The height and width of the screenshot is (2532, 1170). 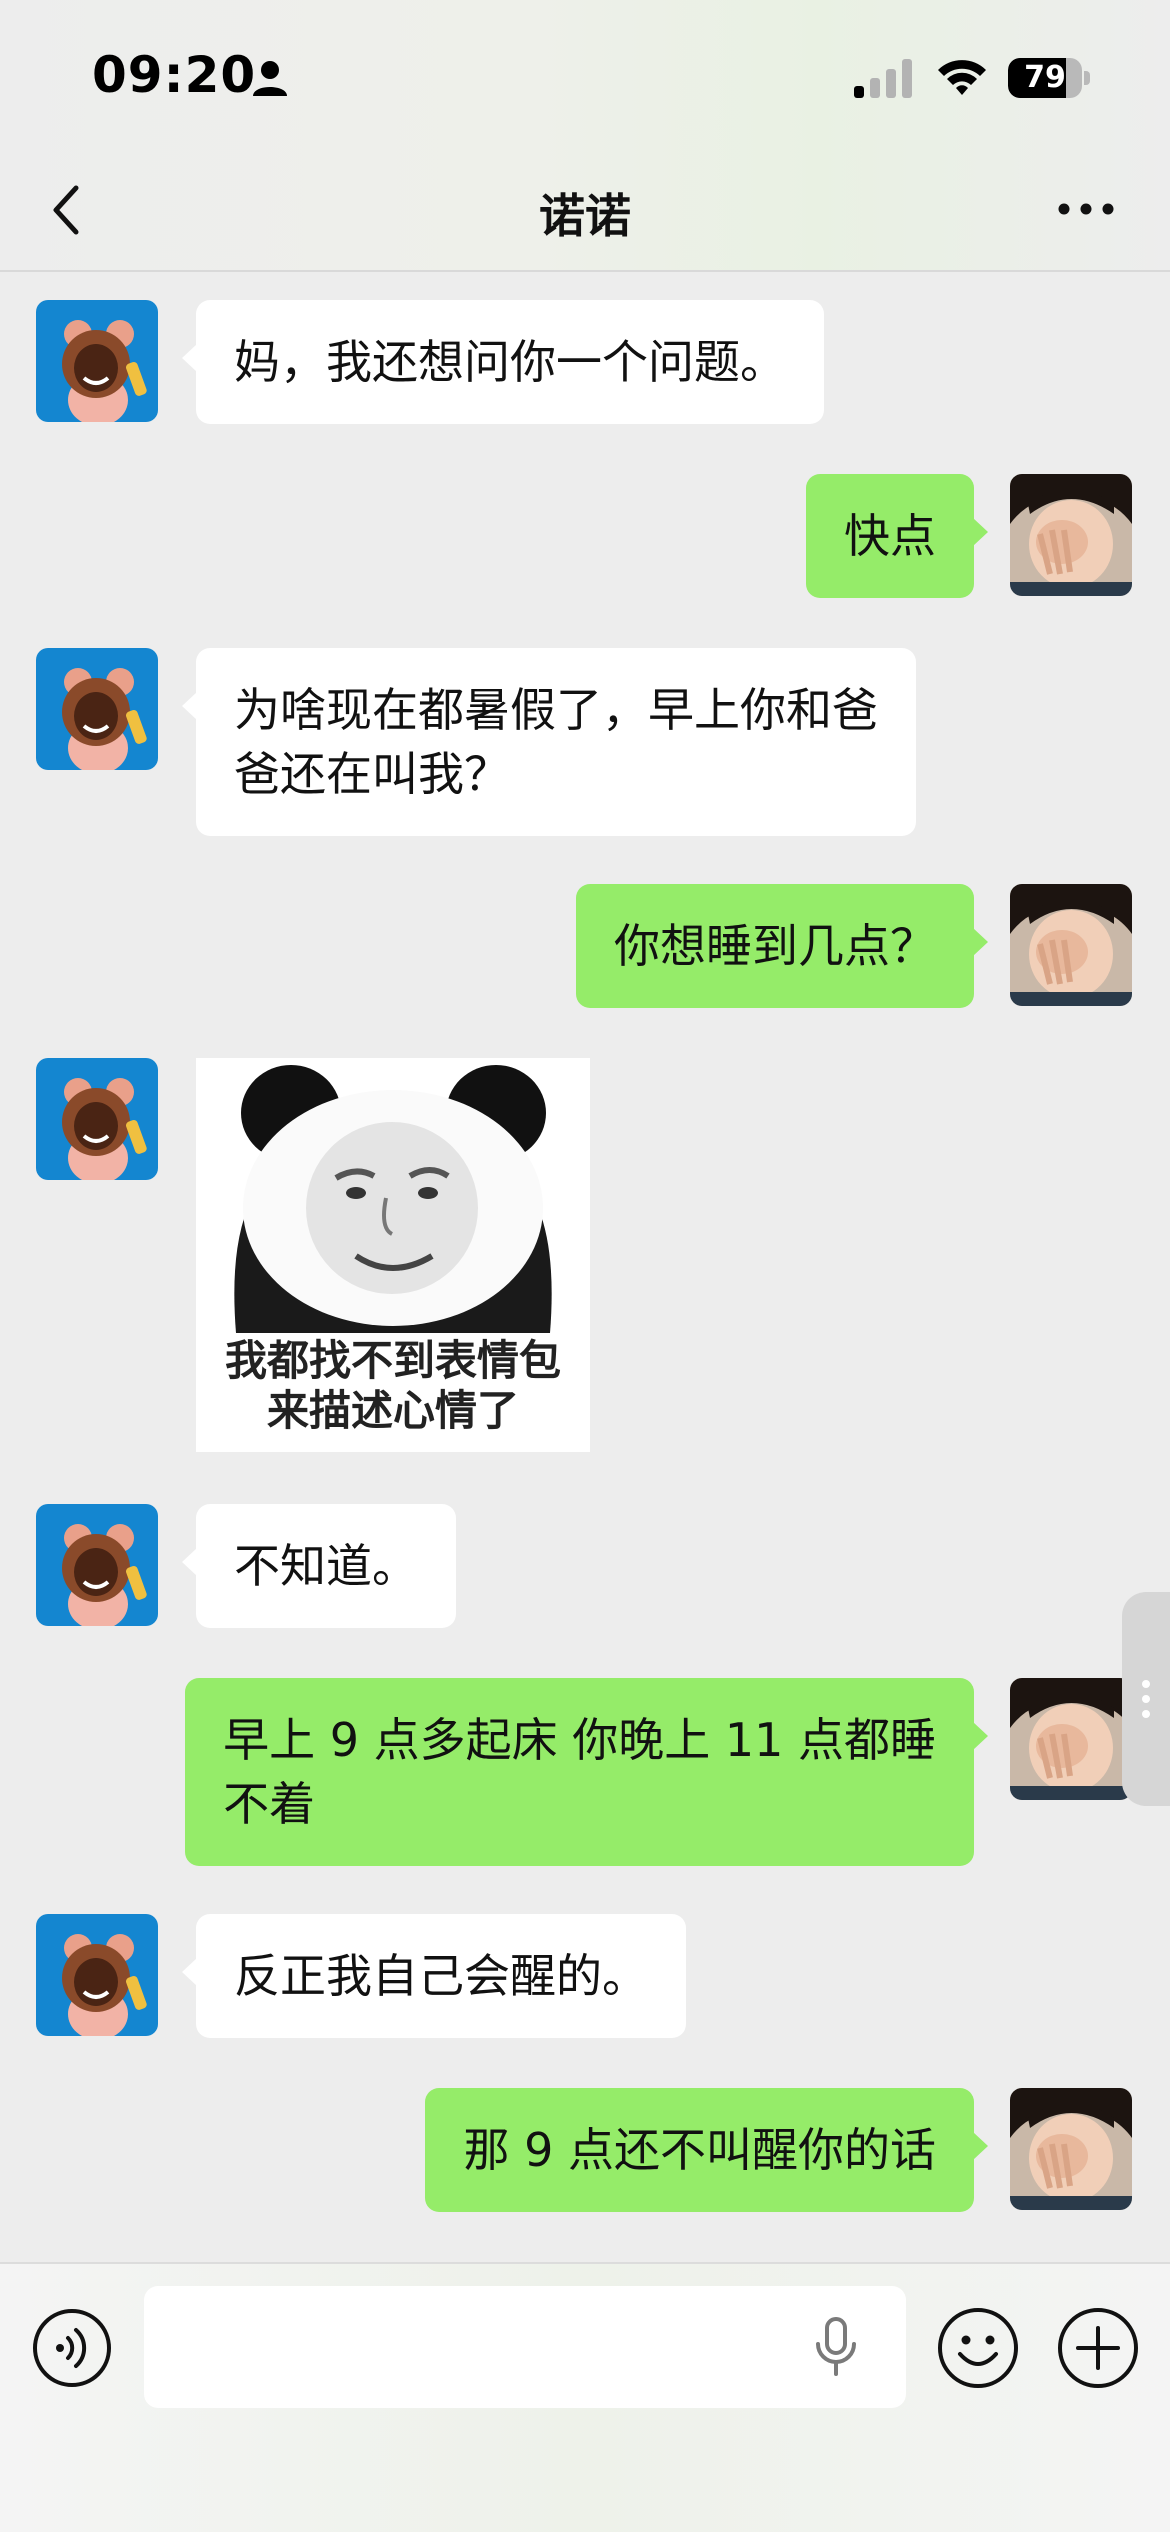 What do you see at coordinates (1146, 1699) in the screenshot?
I see `side-drag-handle` at bounding box center [1146, 1699].